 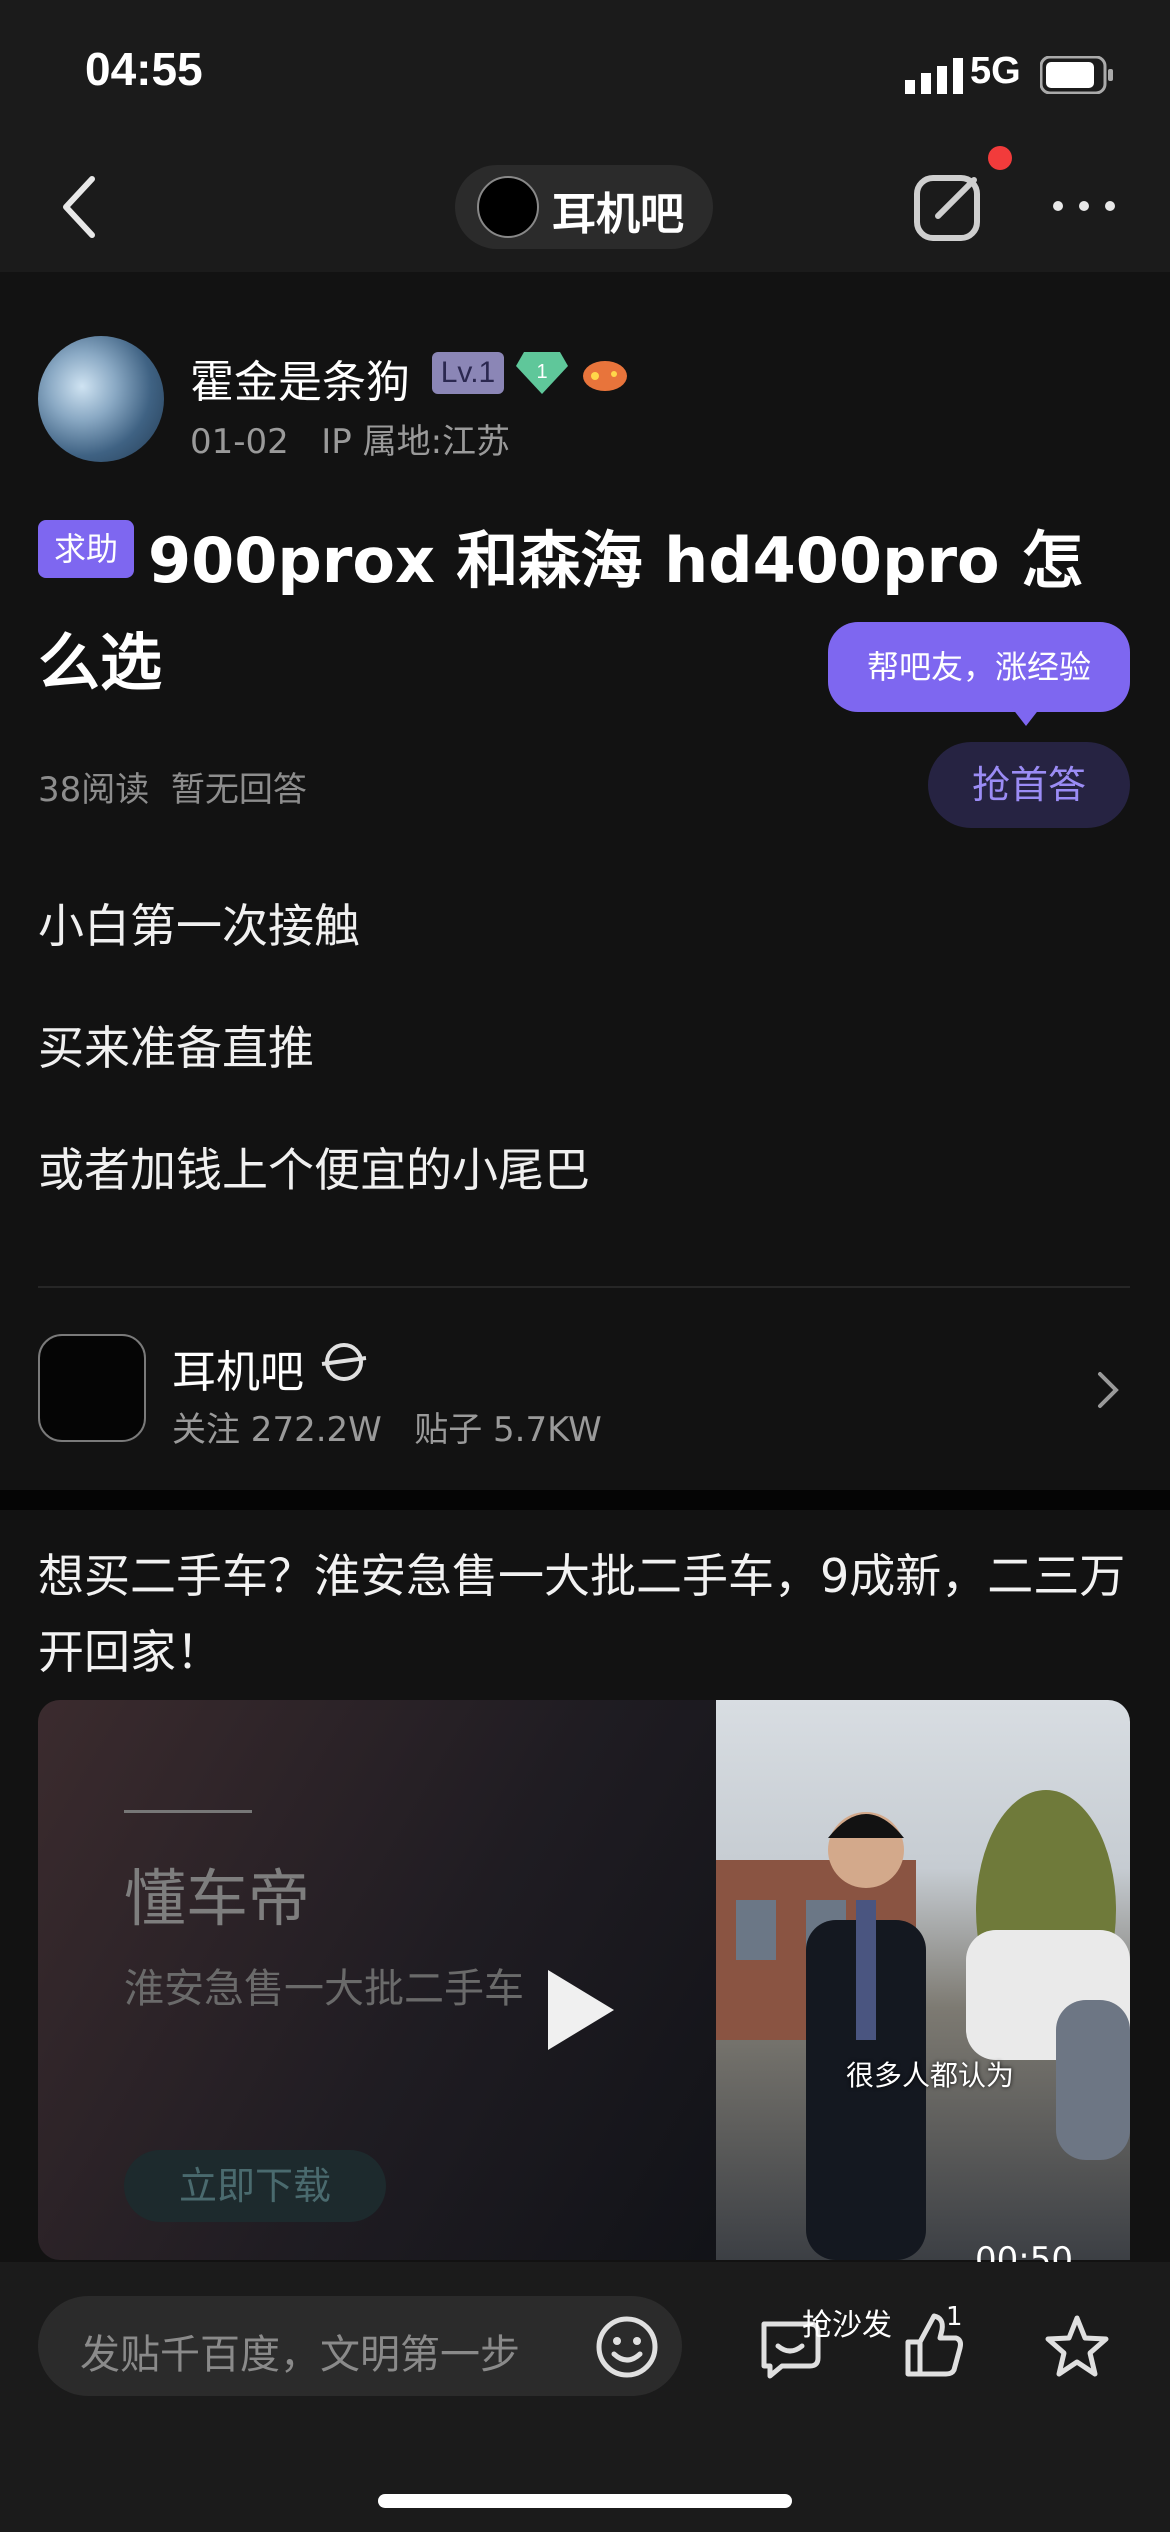 I want to click on post-ip: IP 属地:江苏, so click(x=416, y=442).